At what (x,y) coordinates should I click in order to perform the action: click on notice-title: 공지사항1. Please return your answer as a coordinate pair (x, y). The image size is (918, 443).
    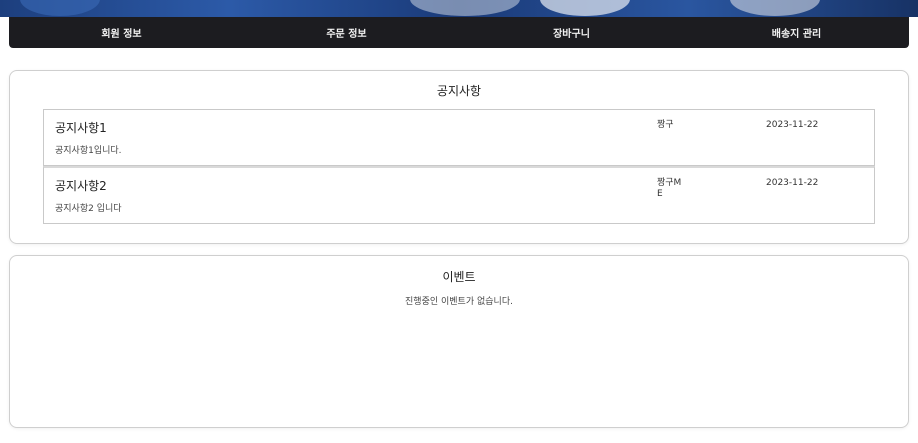
    Looking at the image, I should click on (81, 128).